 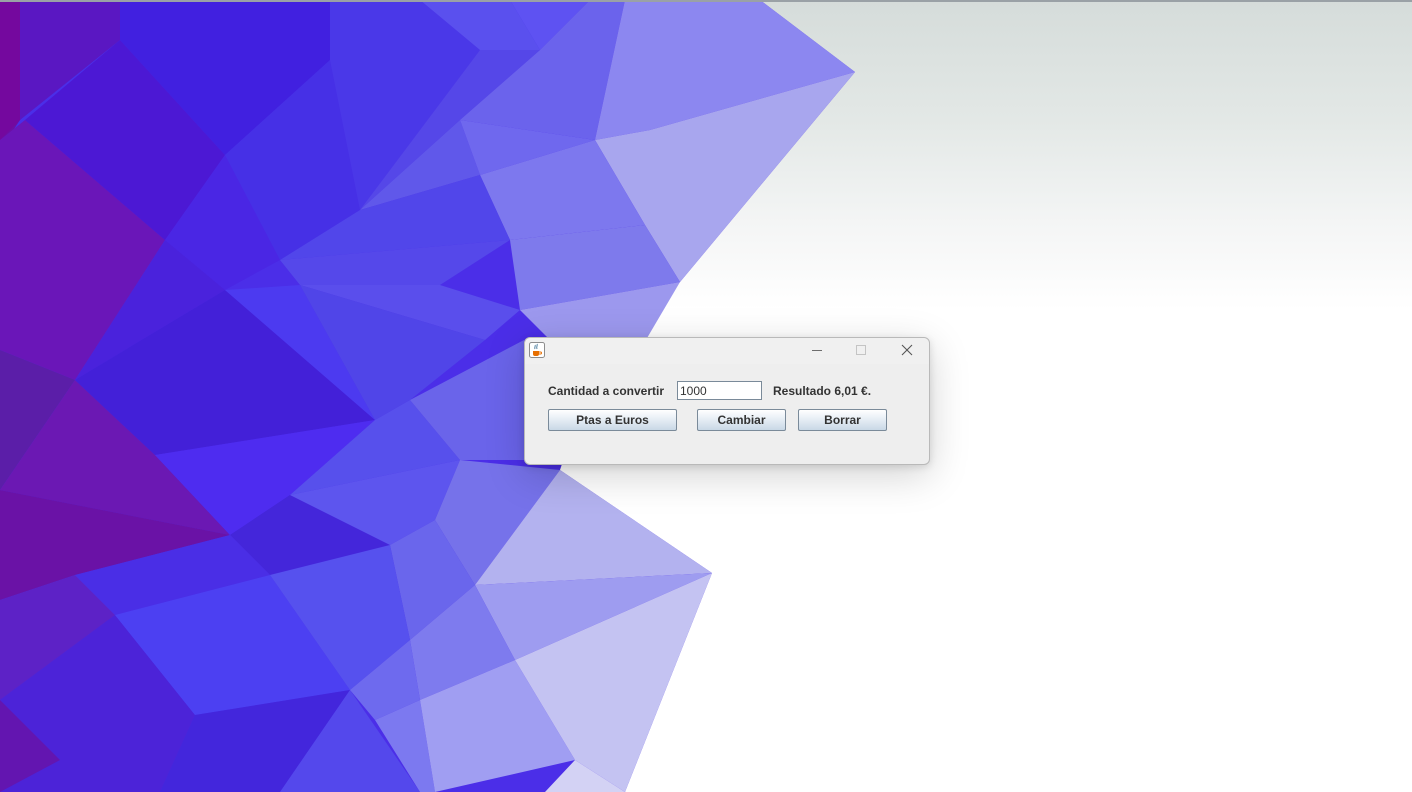 What do you see at coordinates (606, 391) in the screenshot?
I see `amount-label: Cantidad a convertir` at bounding box center [606, 391].